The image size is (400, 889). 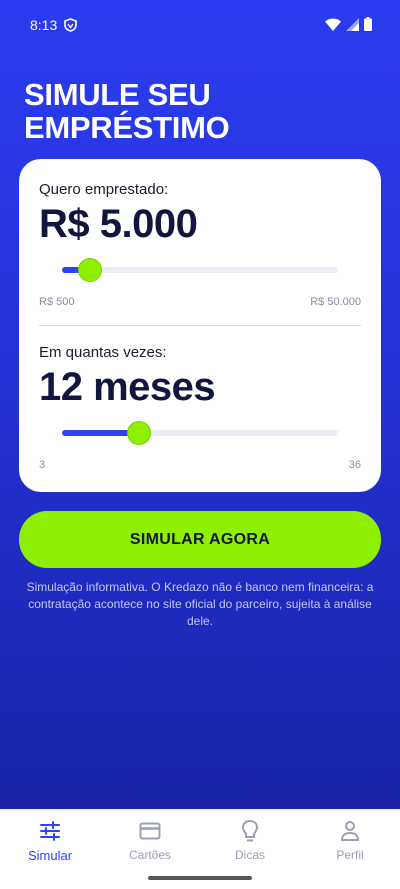 I want to click on nav-label-simular: Simular, so click(x=50, y=855).